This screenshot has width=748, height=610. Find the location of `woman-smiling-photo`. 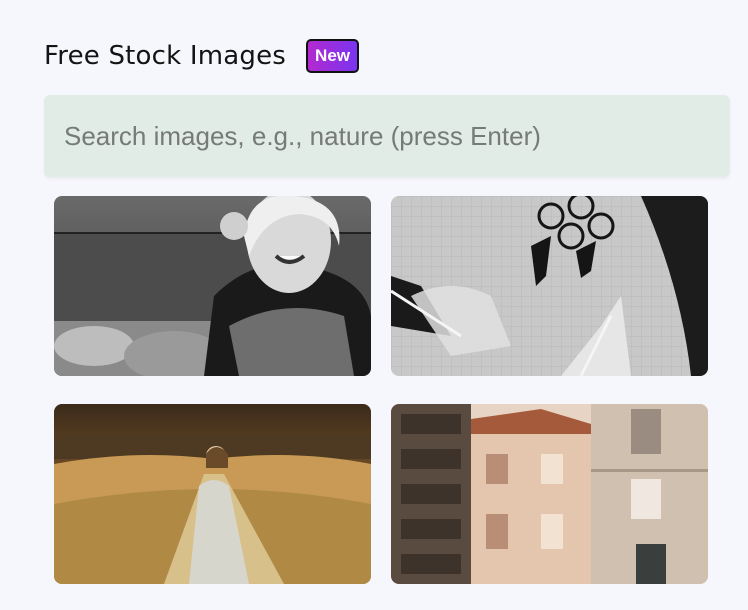

woman-smiling-photo is located at coordinates (212, 286).